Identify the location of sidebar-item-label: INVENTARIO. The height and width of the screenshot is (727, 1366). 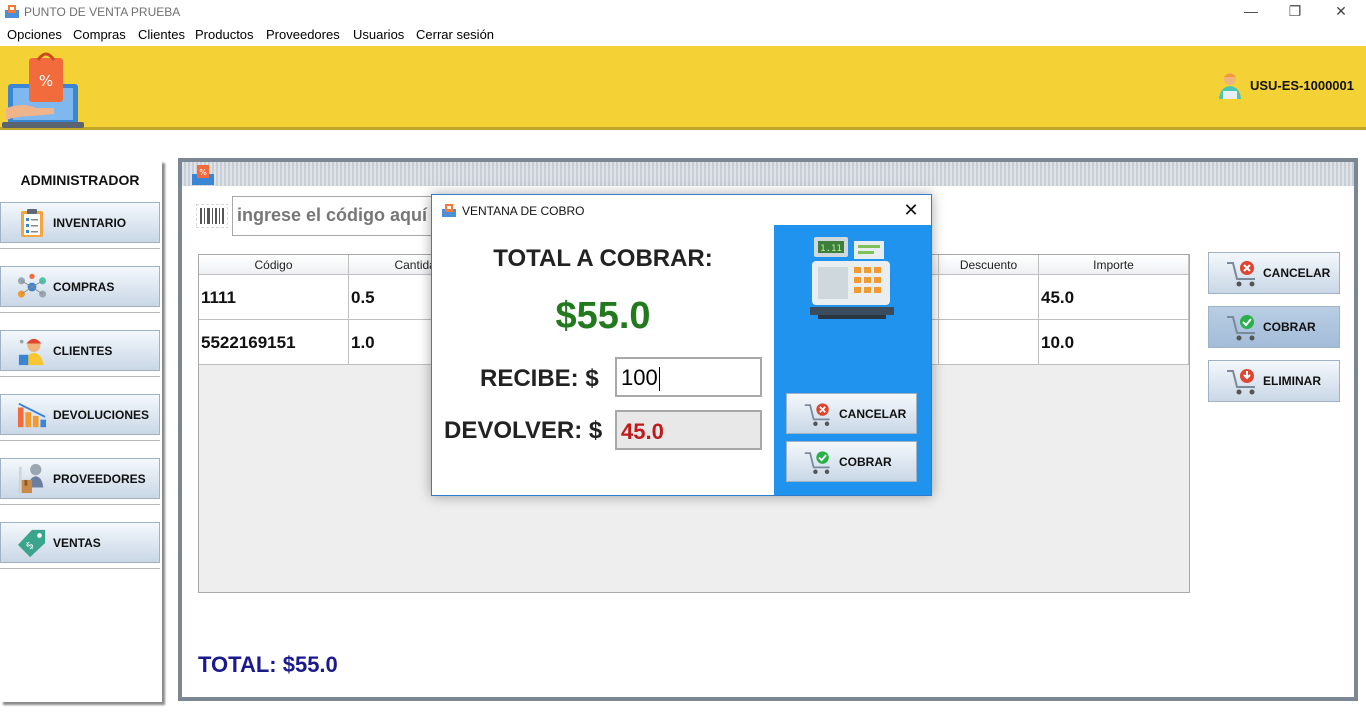
(90, 222).